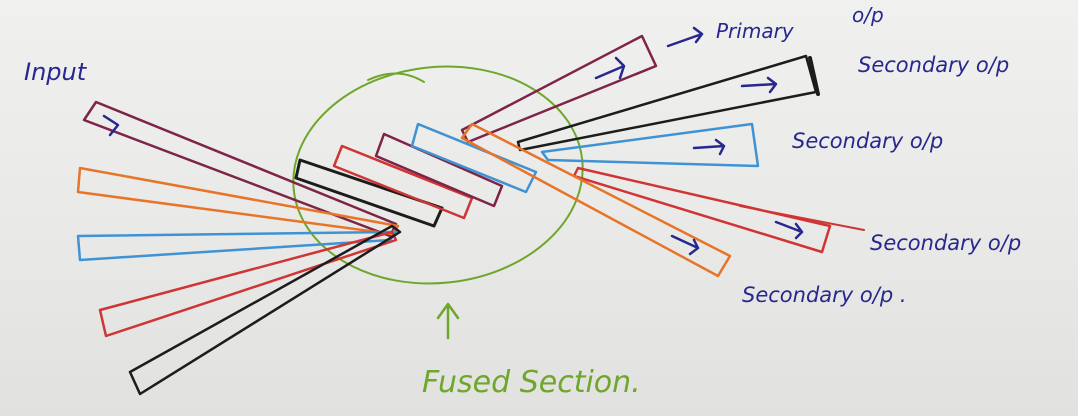 The width and height of the screenshot is (1078, 416). I want to click on primary-label-arrow-icon, so click(685, 37).